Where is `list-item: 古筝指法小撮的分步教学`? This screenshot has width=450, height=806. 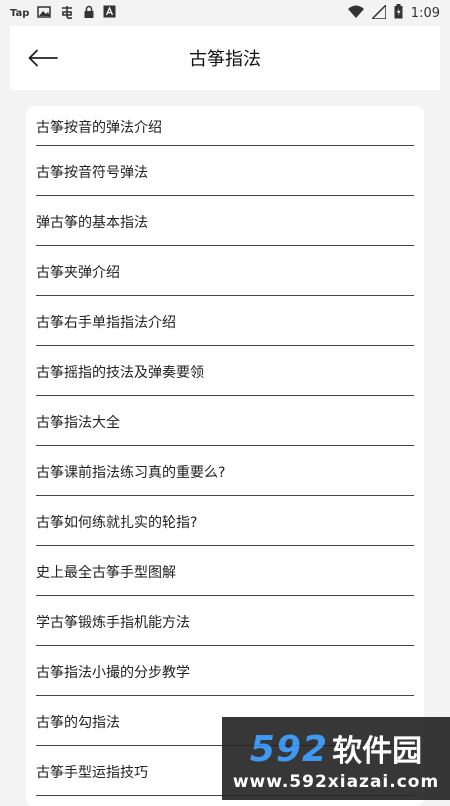 list-item: 古筝指法小撮的分步教学 is located at coordinates (225, 671).